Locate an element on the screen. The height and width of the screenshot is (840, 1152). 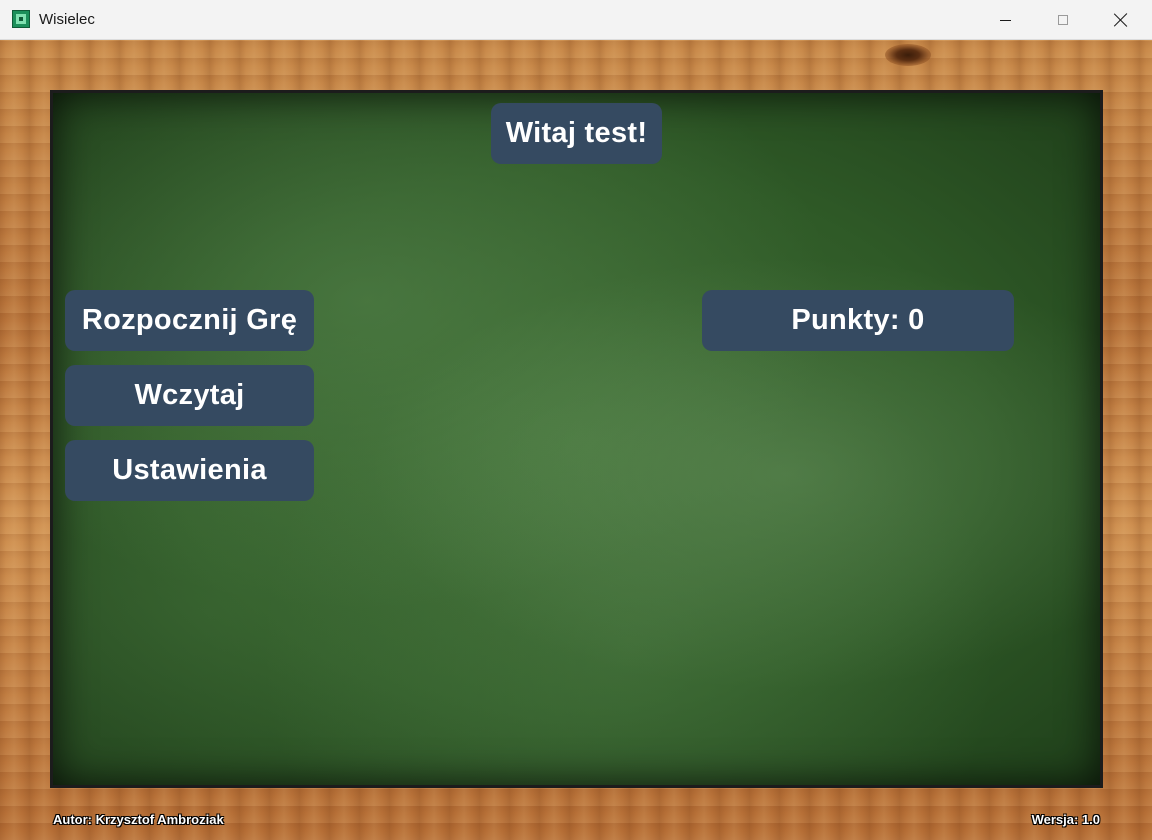
minimize-button is located at coordinates (1005, 20).